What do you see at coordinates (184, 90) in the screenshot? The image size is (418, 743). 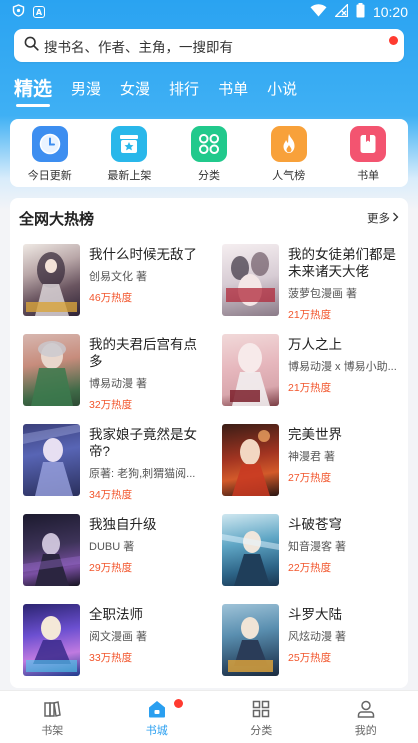 I see `tab-ranking: 排行` at bounding box center [184, 90].